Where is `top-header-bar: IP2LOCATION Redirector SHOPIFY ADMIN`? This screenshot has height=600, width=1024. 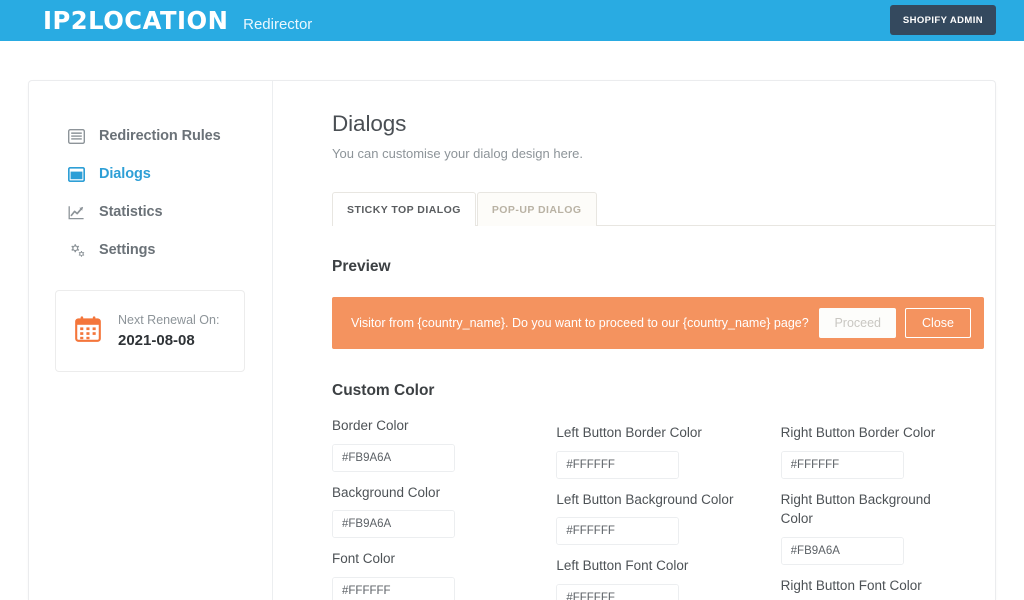
top-header-bar: IP2LOCATION Redirector SHOPIFY ADMIN is located at coordinates (512, 20).